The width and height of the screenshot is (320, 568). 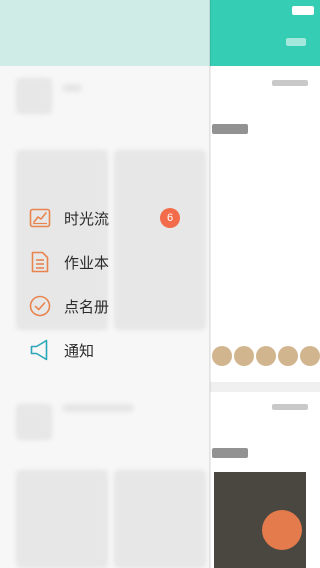 What do you see at coordinates (87, 262) in the screenshot?
I see `menu-item-label: 作业本` at bounding box center [87, 262].